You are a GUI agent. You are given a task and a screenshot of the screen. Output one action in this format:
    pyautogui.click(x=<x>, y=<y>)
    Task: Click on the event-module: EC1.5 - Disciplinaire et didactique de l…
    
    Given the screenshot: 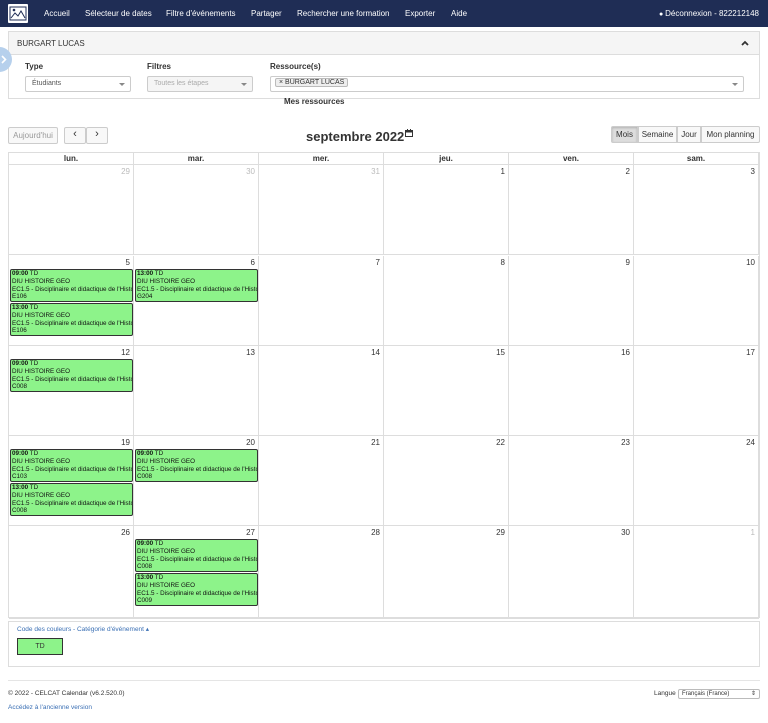 What is the action you would take?
    pyautogui.click(x=197, y=469)
    